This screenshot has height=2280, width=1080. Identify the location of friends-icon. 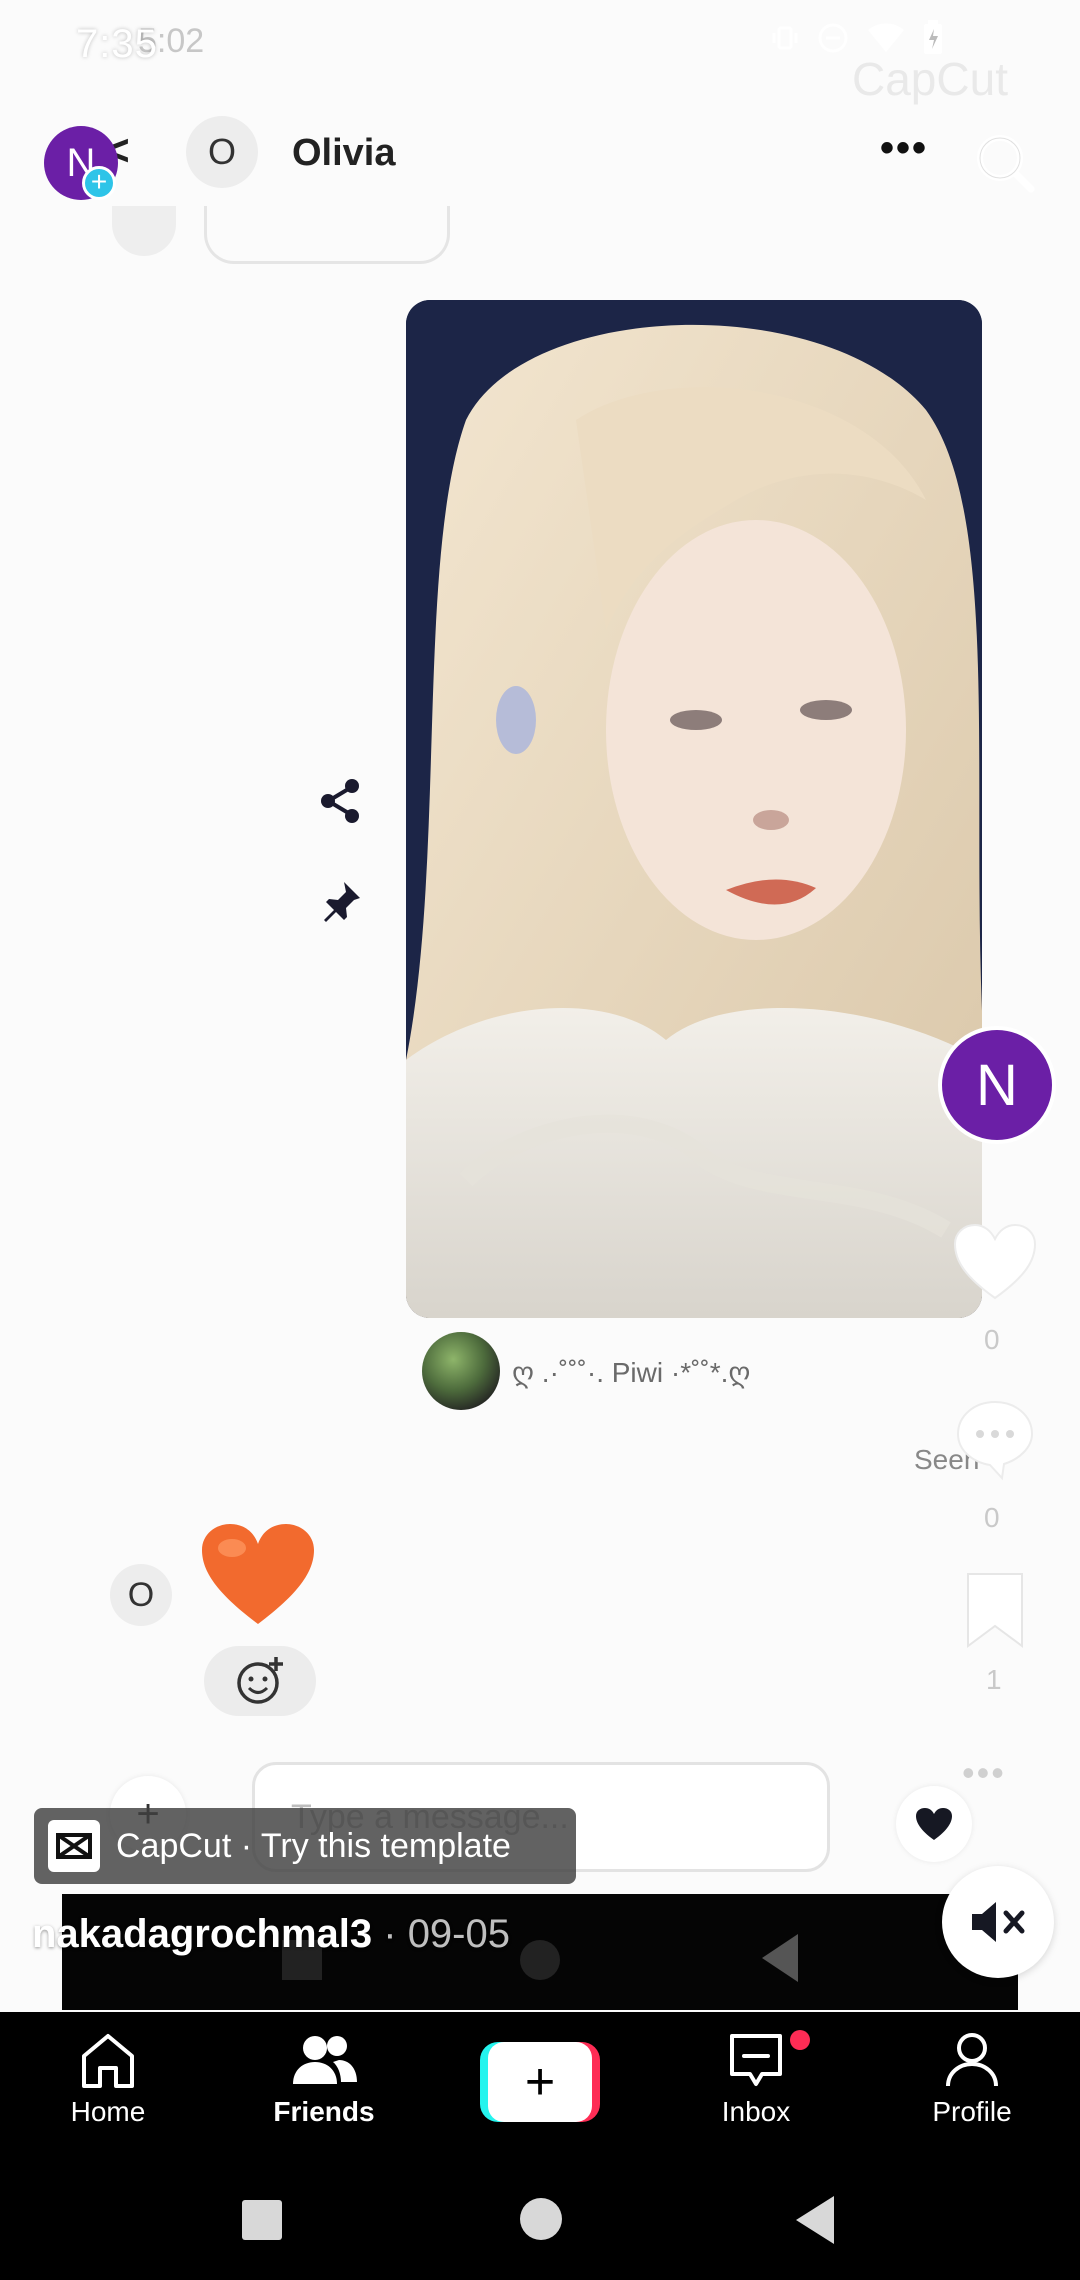
(325, 2060).